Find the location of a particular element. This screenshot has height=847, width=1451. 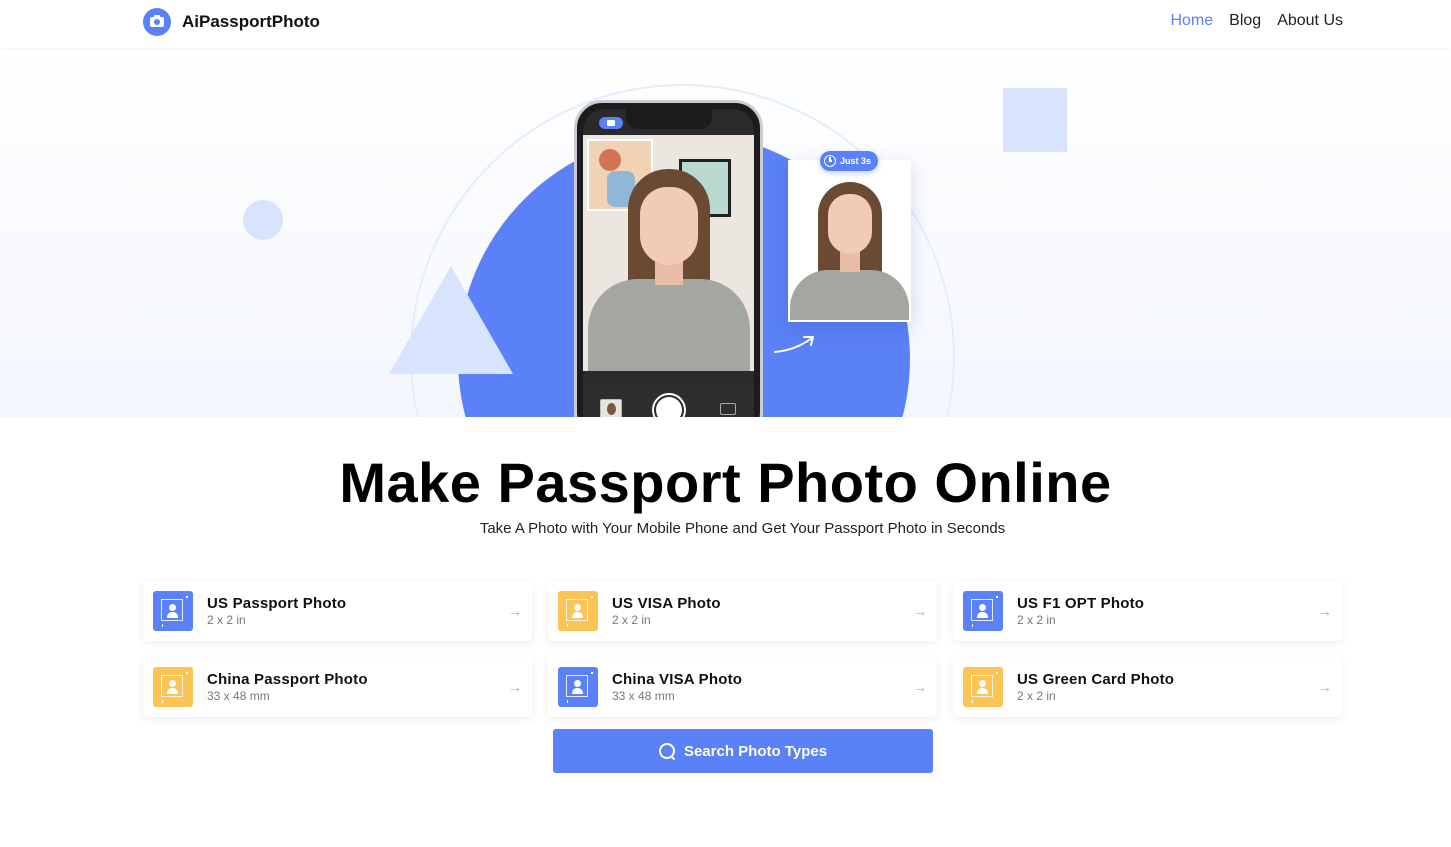

camera-controls is located at coordinates (668, 401).